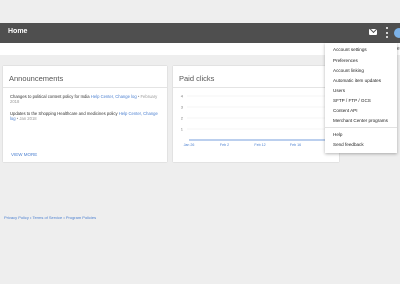  What do you see at coordinates (360, 120) in the screenshot?
I see `menu-item-merchant-center-programs: Merchant Center programs` at bounding box center [360, 120].